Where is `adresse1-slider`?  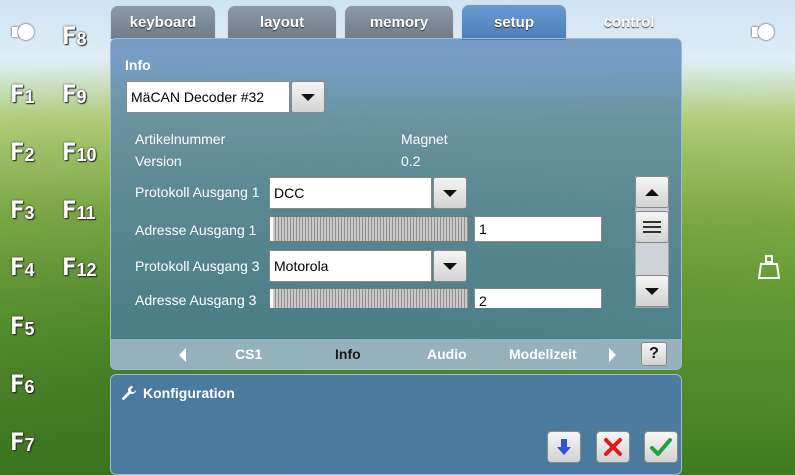 adresse1-slider is located at coordinates (369, 229).